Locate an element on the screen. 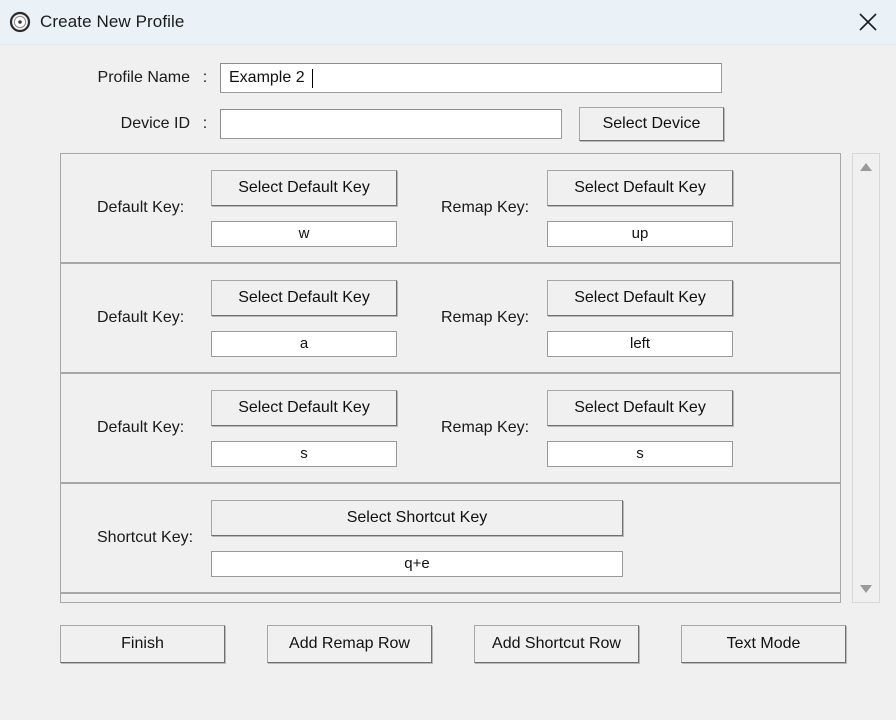 This screenshot has height=720, width=896. table-row: Shortcut Key: Select Shortcut Key q+e is located at coordinates (450, 539).